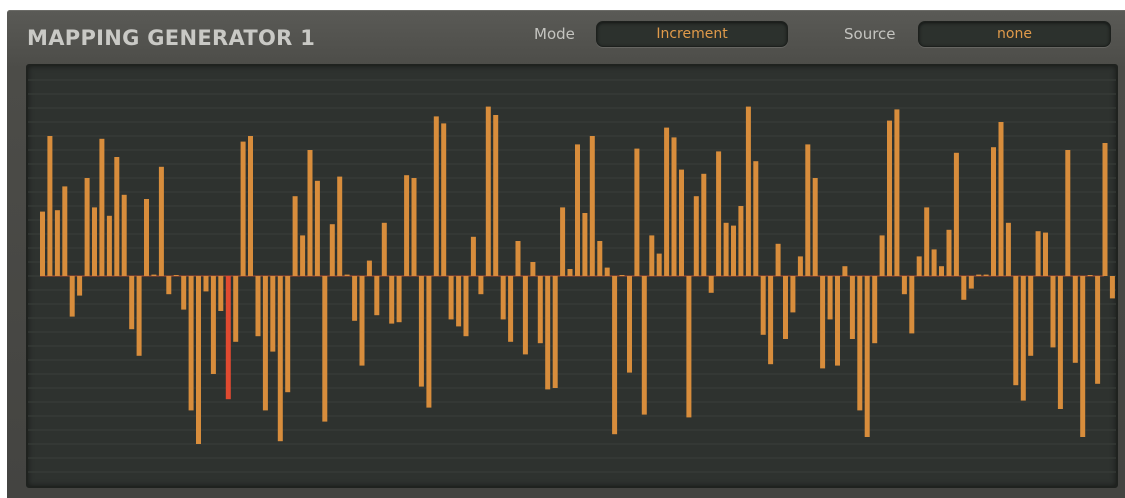  I want to click on mode-selector: Increment, so click(692, 34).